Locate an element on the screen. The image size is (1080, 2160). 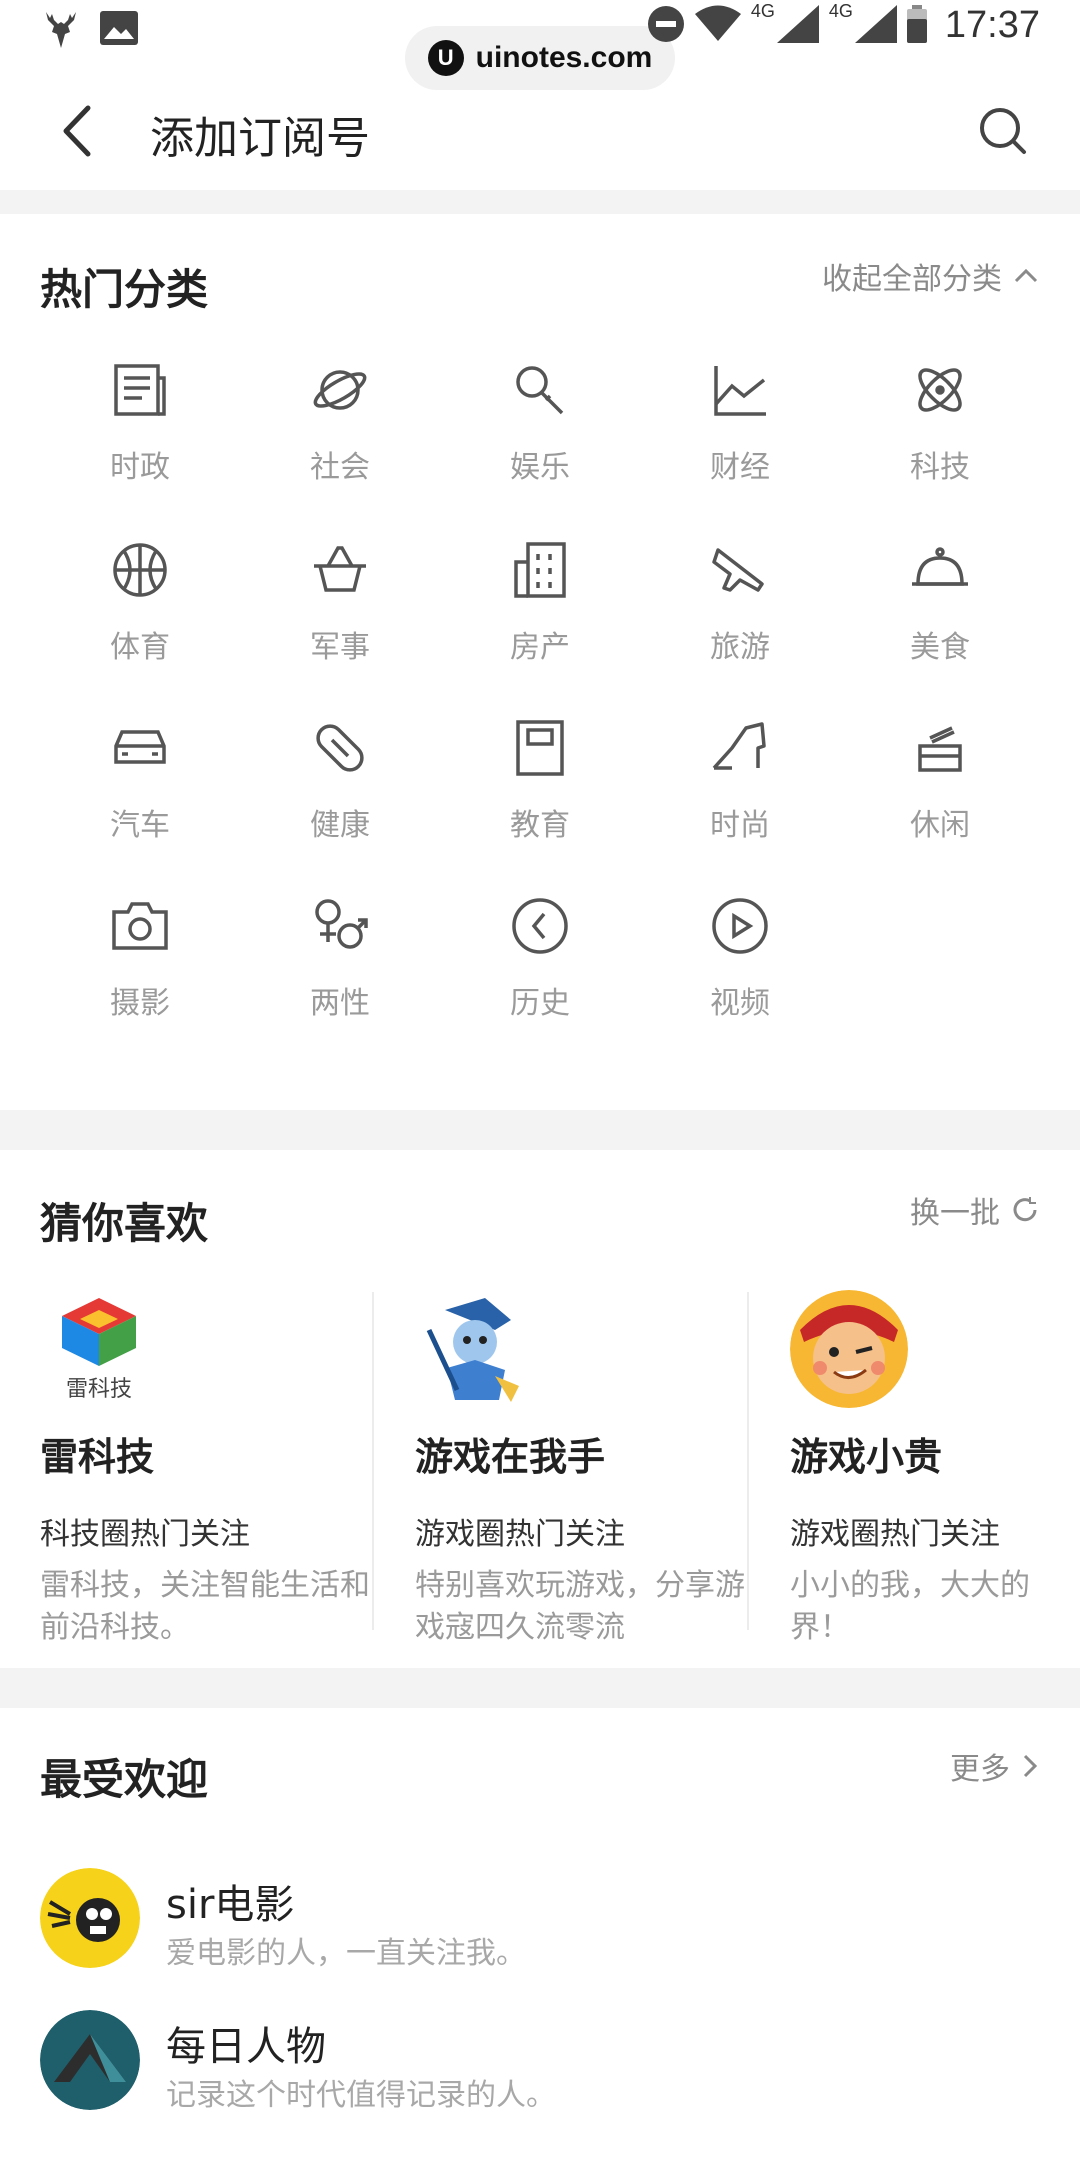
category-shipin: 视频 is located at coordinates (740, 981).